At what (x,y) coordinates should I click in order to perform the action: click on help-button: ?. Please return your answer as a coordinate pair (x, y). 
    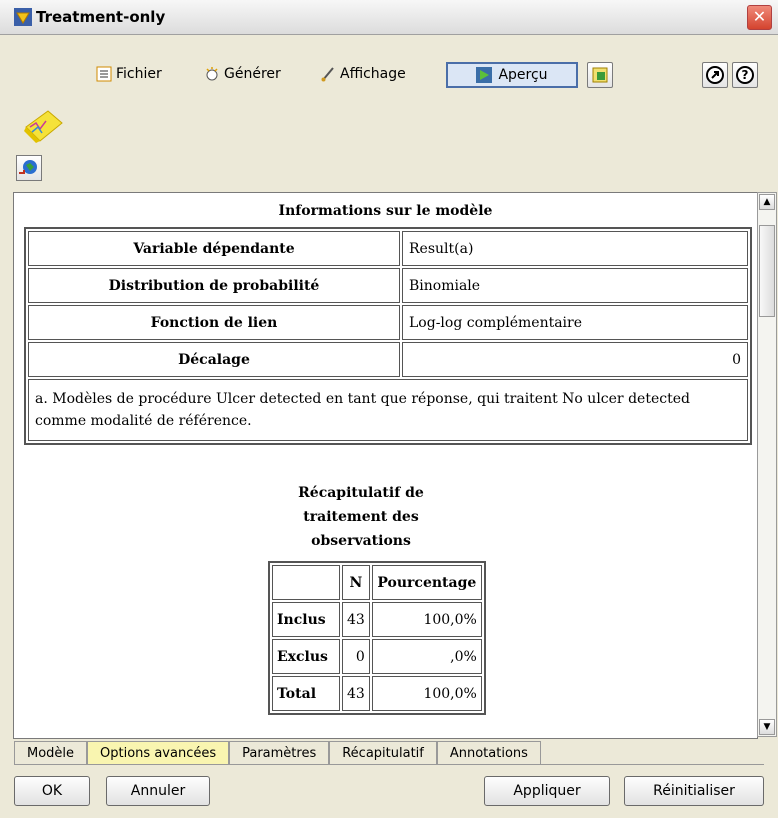
    Looking at the image, I should click on (745, 75).